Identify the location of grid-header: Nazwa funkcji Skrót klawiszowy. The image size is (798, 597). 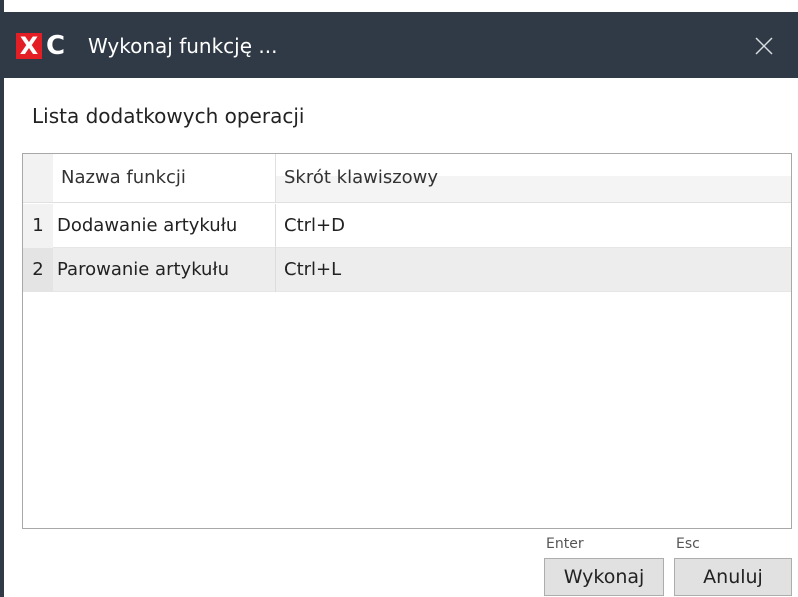
(407, 178).